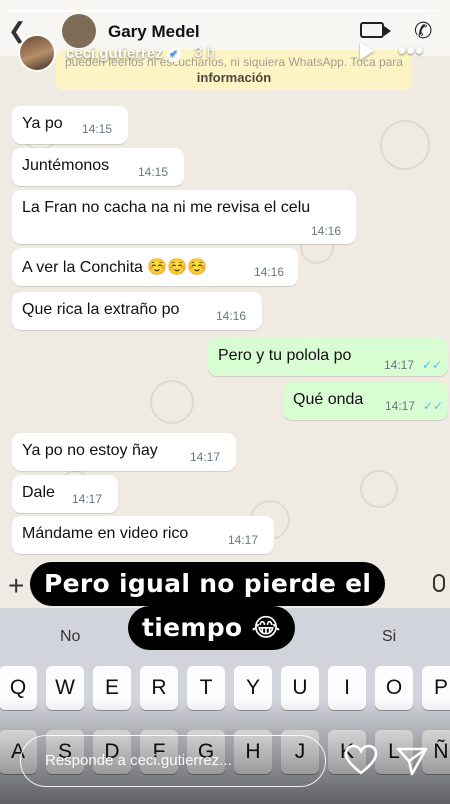 The image size is (450, 804). I want to click on contact-name: Gary Medel, so click(154, 32).